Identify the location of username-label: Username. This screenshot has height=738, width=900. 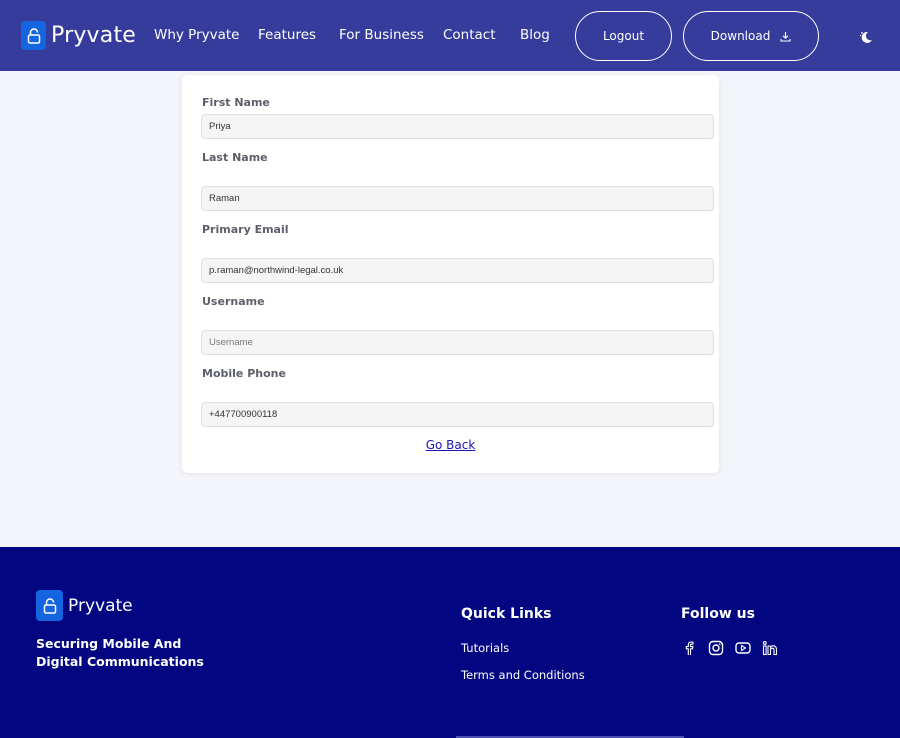
(233, 301).